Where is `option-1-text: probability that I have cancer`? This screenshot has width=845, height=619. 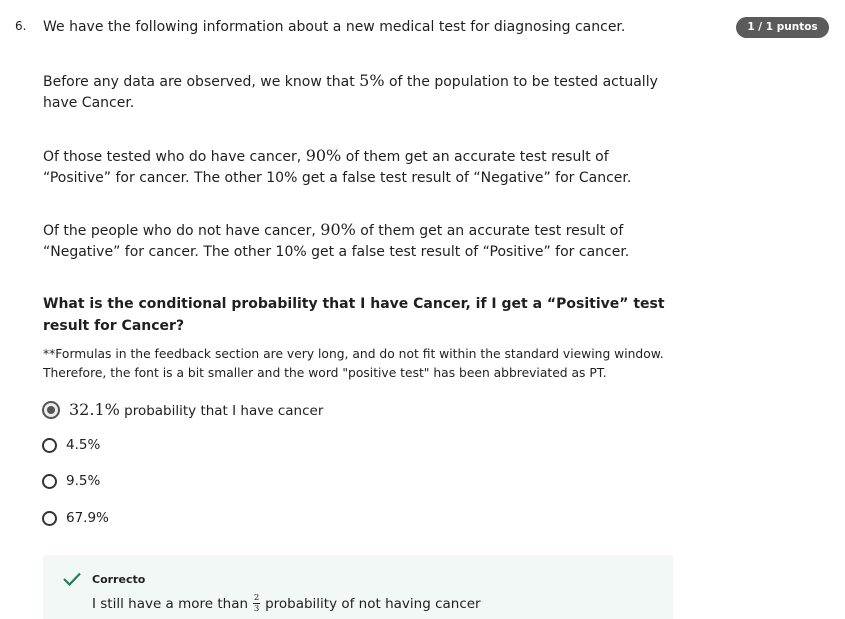 option-1-text: probability that I have cancer is located at coordinates (221, 411).